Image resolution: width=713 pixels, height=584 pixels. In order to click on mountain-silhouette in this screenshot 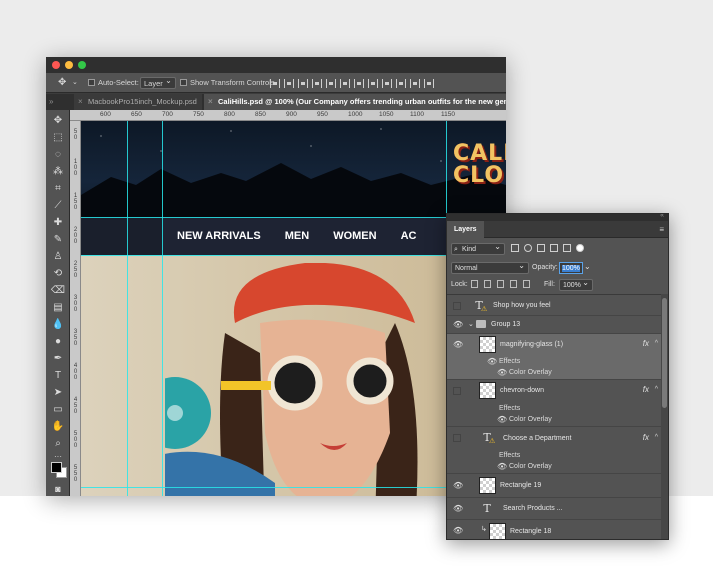, I will do `click(293, 191)`.